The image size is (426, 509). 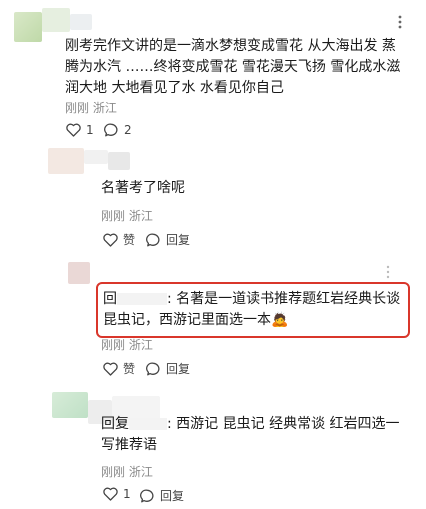 I want to click on comment-text: 回: 名著是一道读书推荐题红岩经典长谈 昆虫记，西游记里面选一本🙇, so click(x=252, y=309).